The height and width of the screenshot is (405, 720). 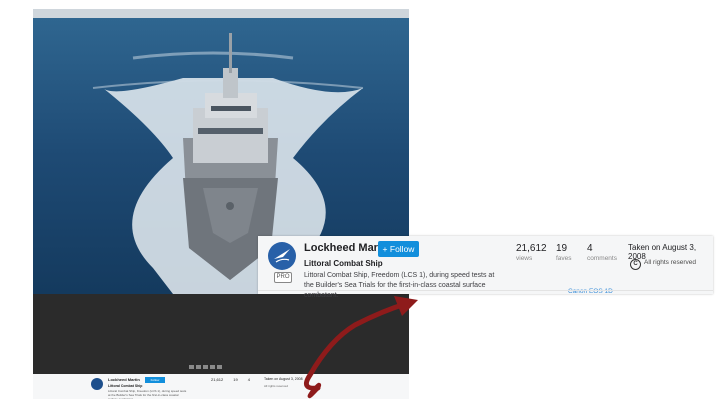 What do you see at coordinates (230, 379) in the screenshot?
I see `mini-stats: 21,612 19 4` at bounding box center [230, 379].